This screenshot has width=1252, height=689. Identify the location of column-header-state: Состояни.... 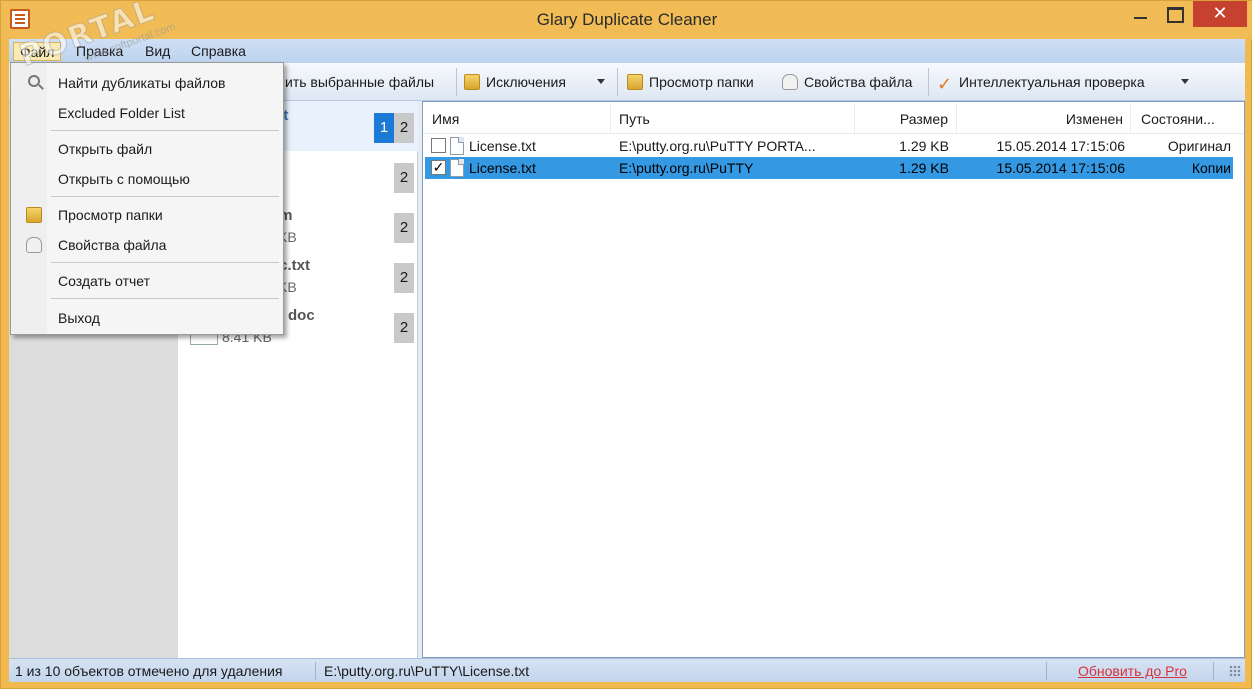
(1181, 119).